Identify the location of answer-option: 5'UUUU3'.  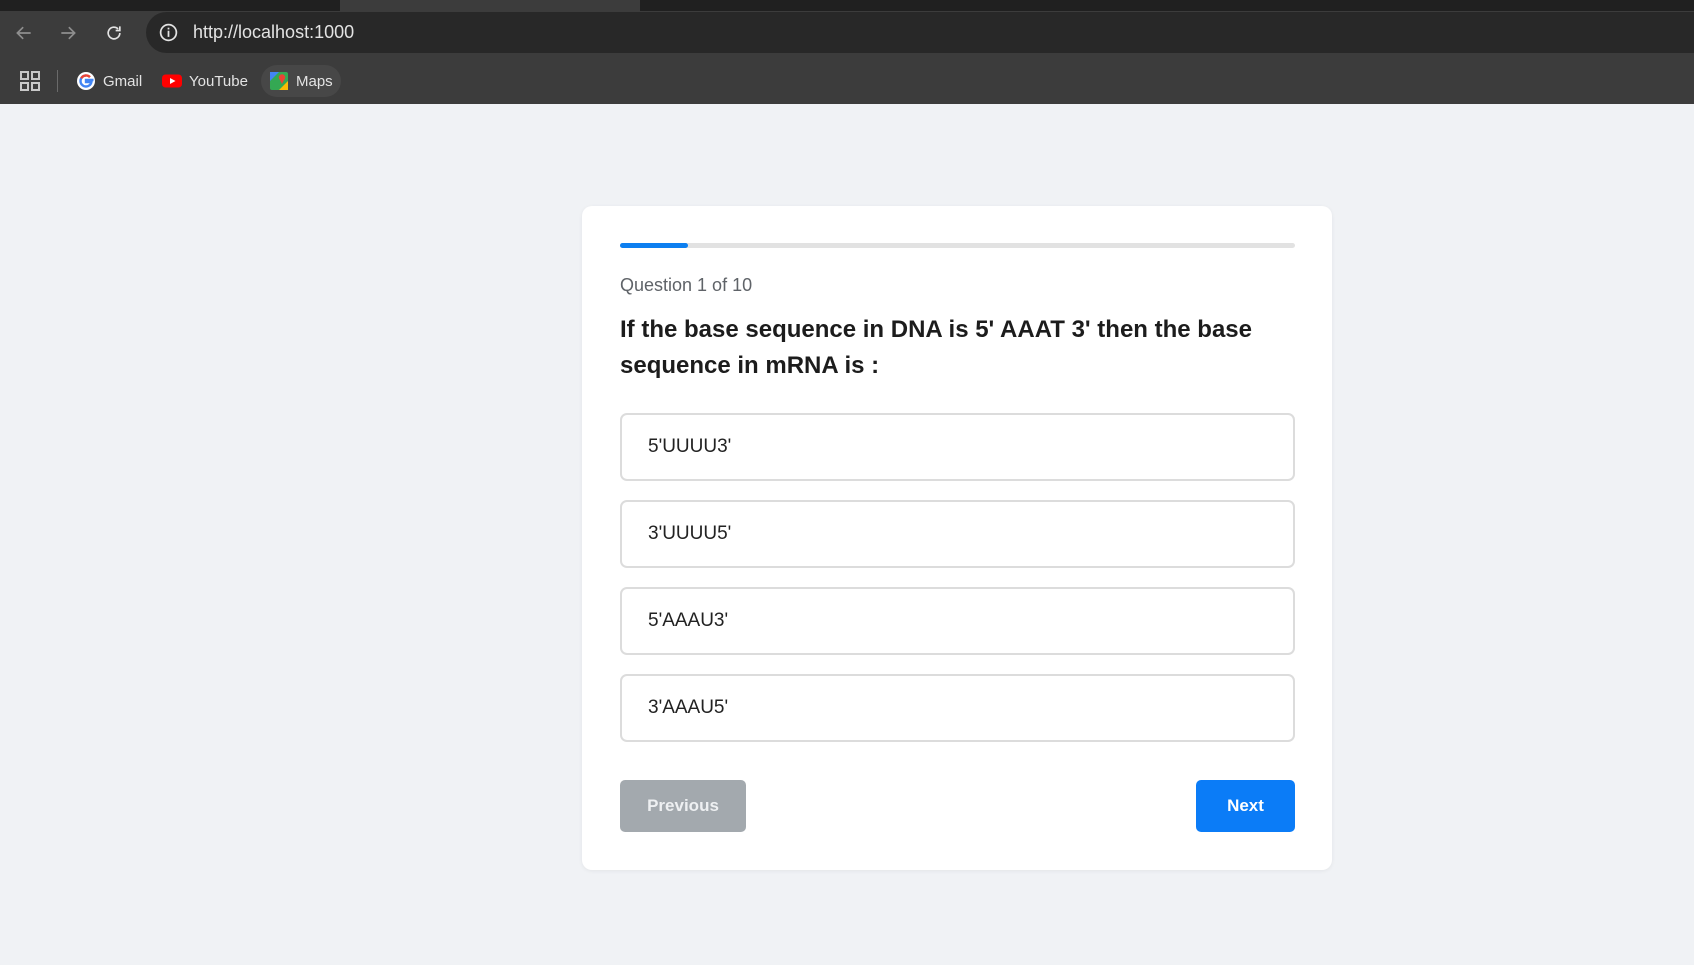
(957, 447).